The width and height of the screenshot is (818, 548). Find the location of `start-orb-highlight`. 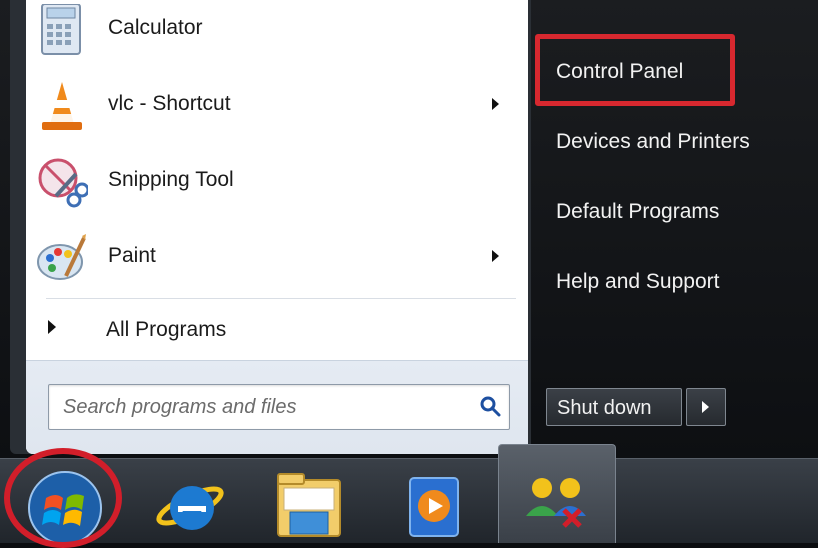

start-orb-highlight is located at coordinates (63, 498).